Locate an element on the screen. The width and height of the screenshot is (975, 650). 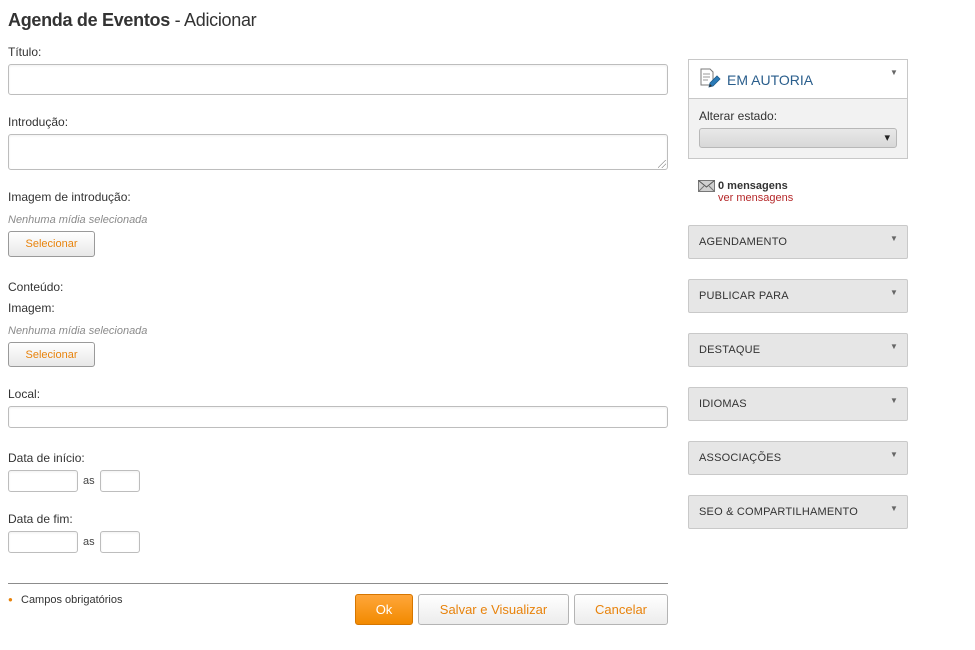
imagem-hint: Nenhuma mídia selecionada is located at coordinates (78, 331).